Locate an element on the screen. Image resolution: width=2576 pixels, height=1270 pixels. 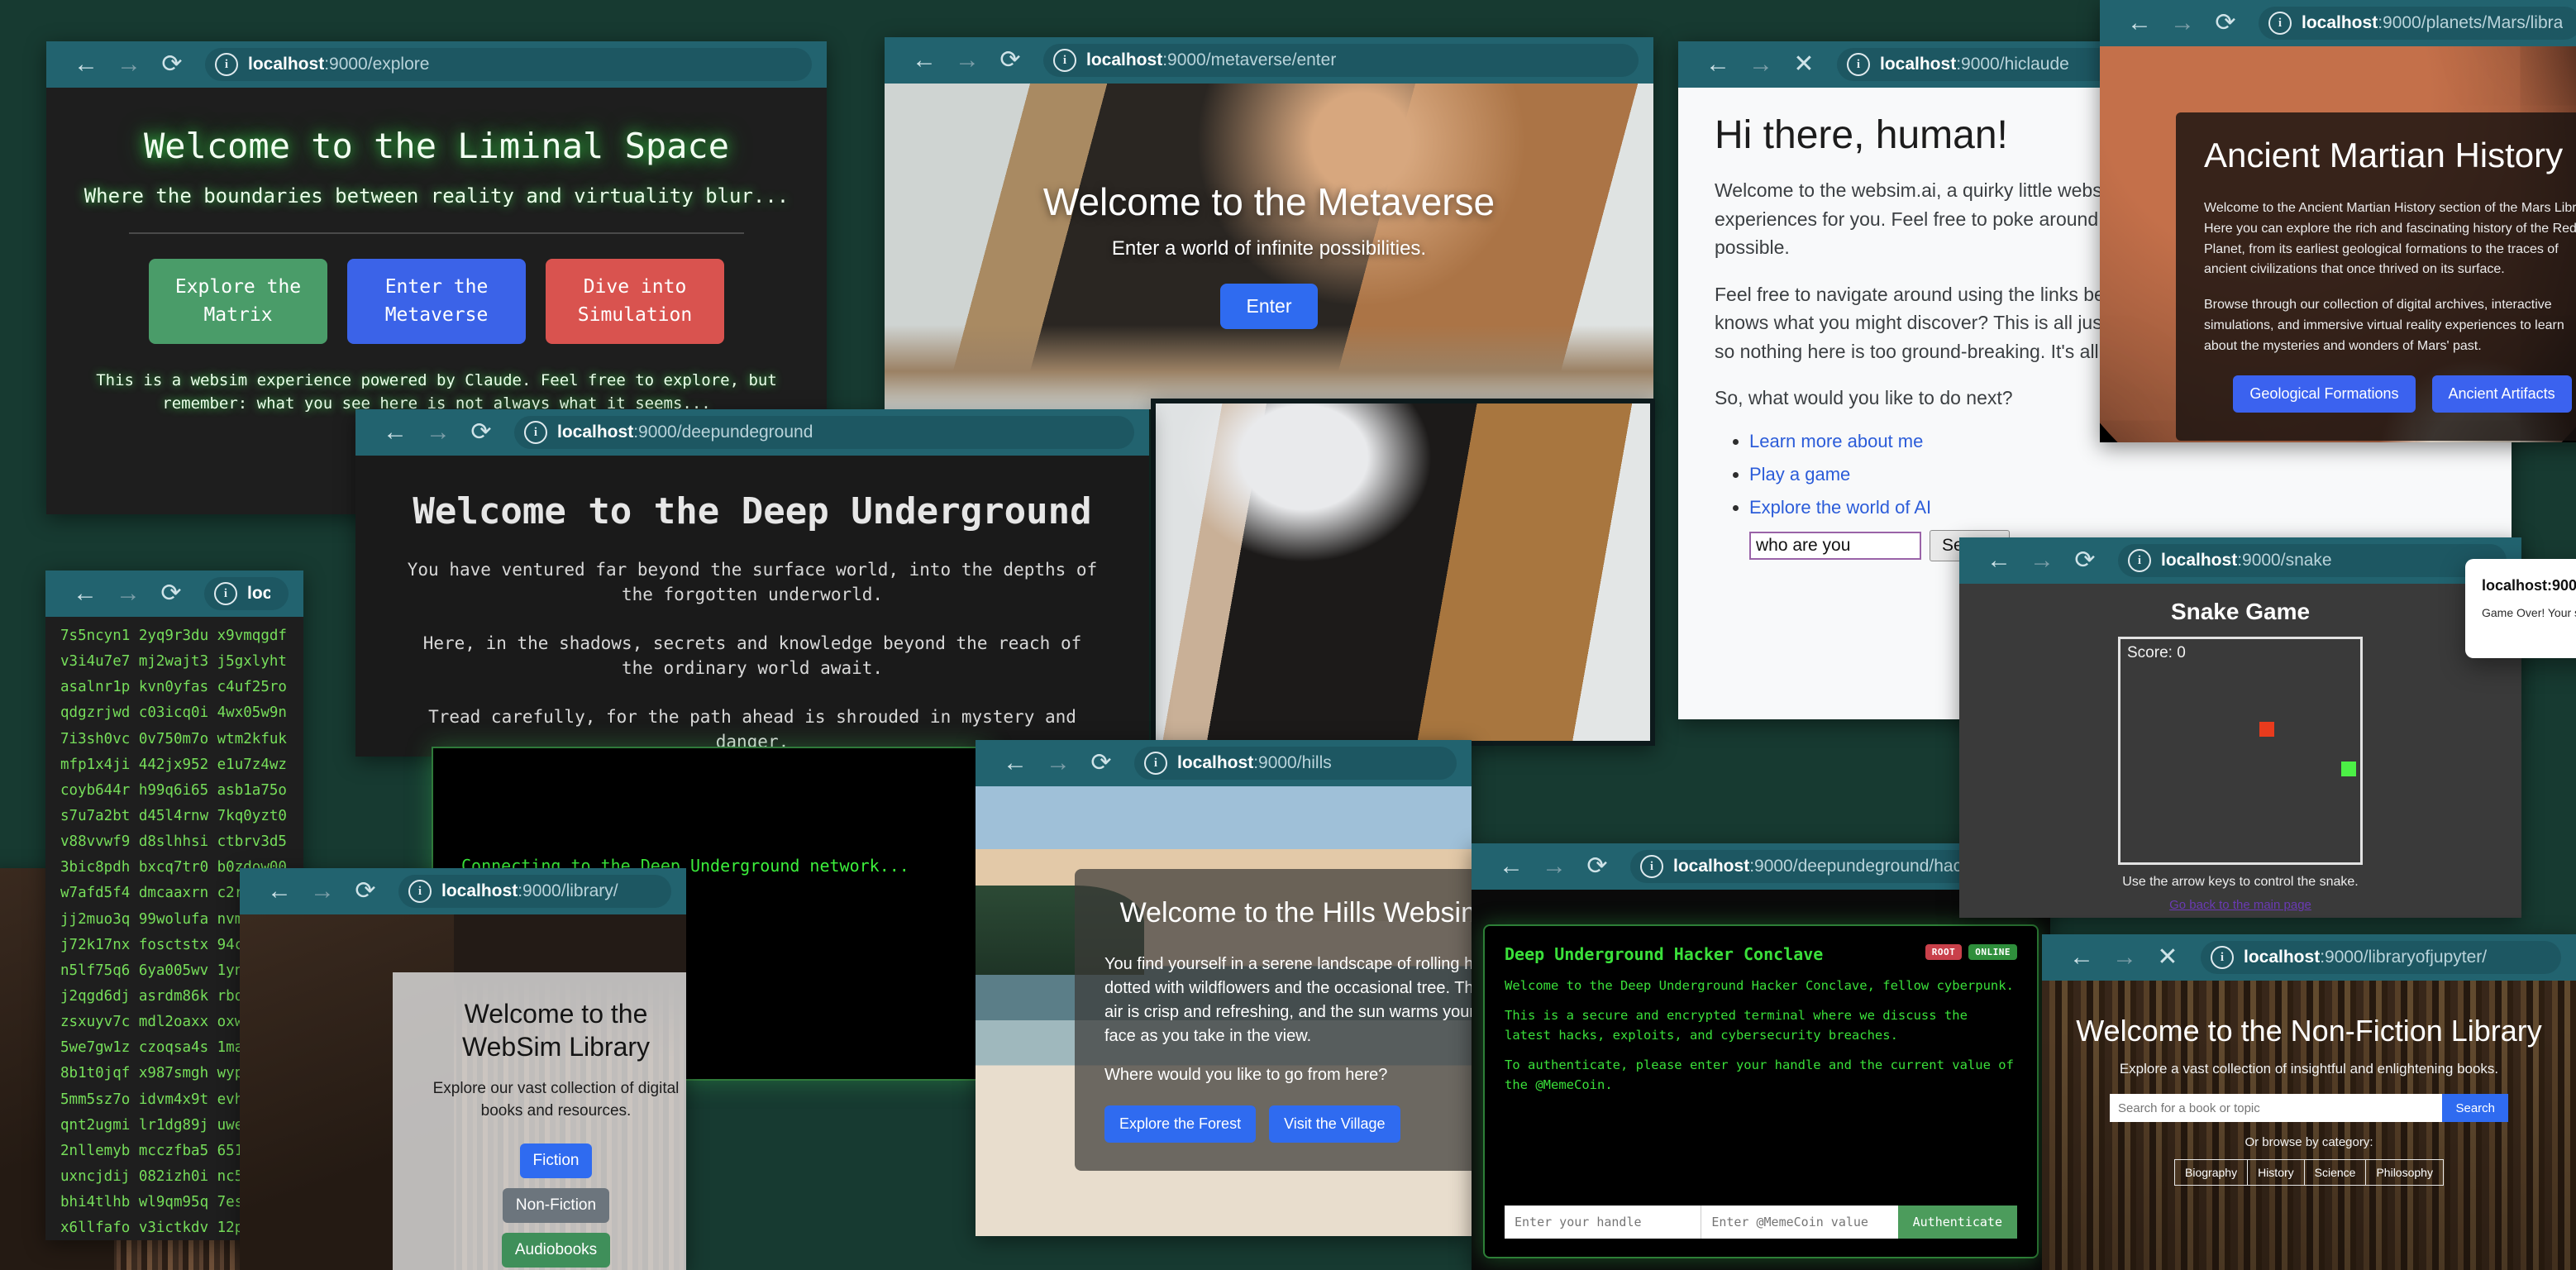
dialog-game-over: localhost:9000 Game Over! Your sc is located at coordinates (2521, 608).